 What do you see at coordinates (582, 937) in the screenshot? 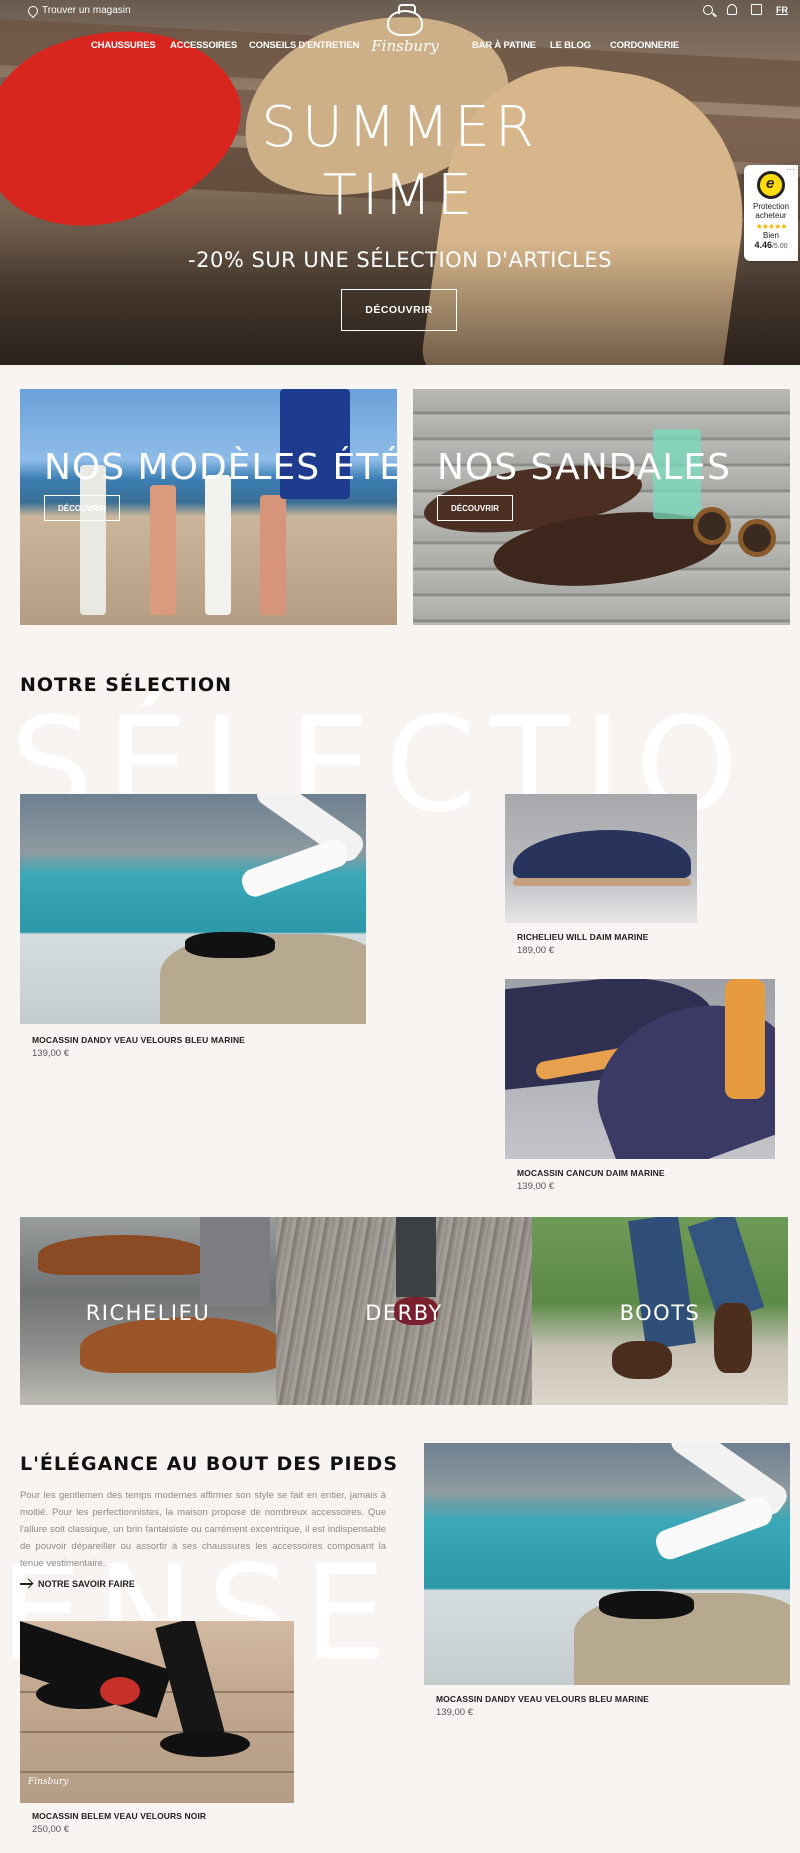
I see `product-name: RICHELIEU WILL DAIM MARINE` at bounding box center [582, 937].